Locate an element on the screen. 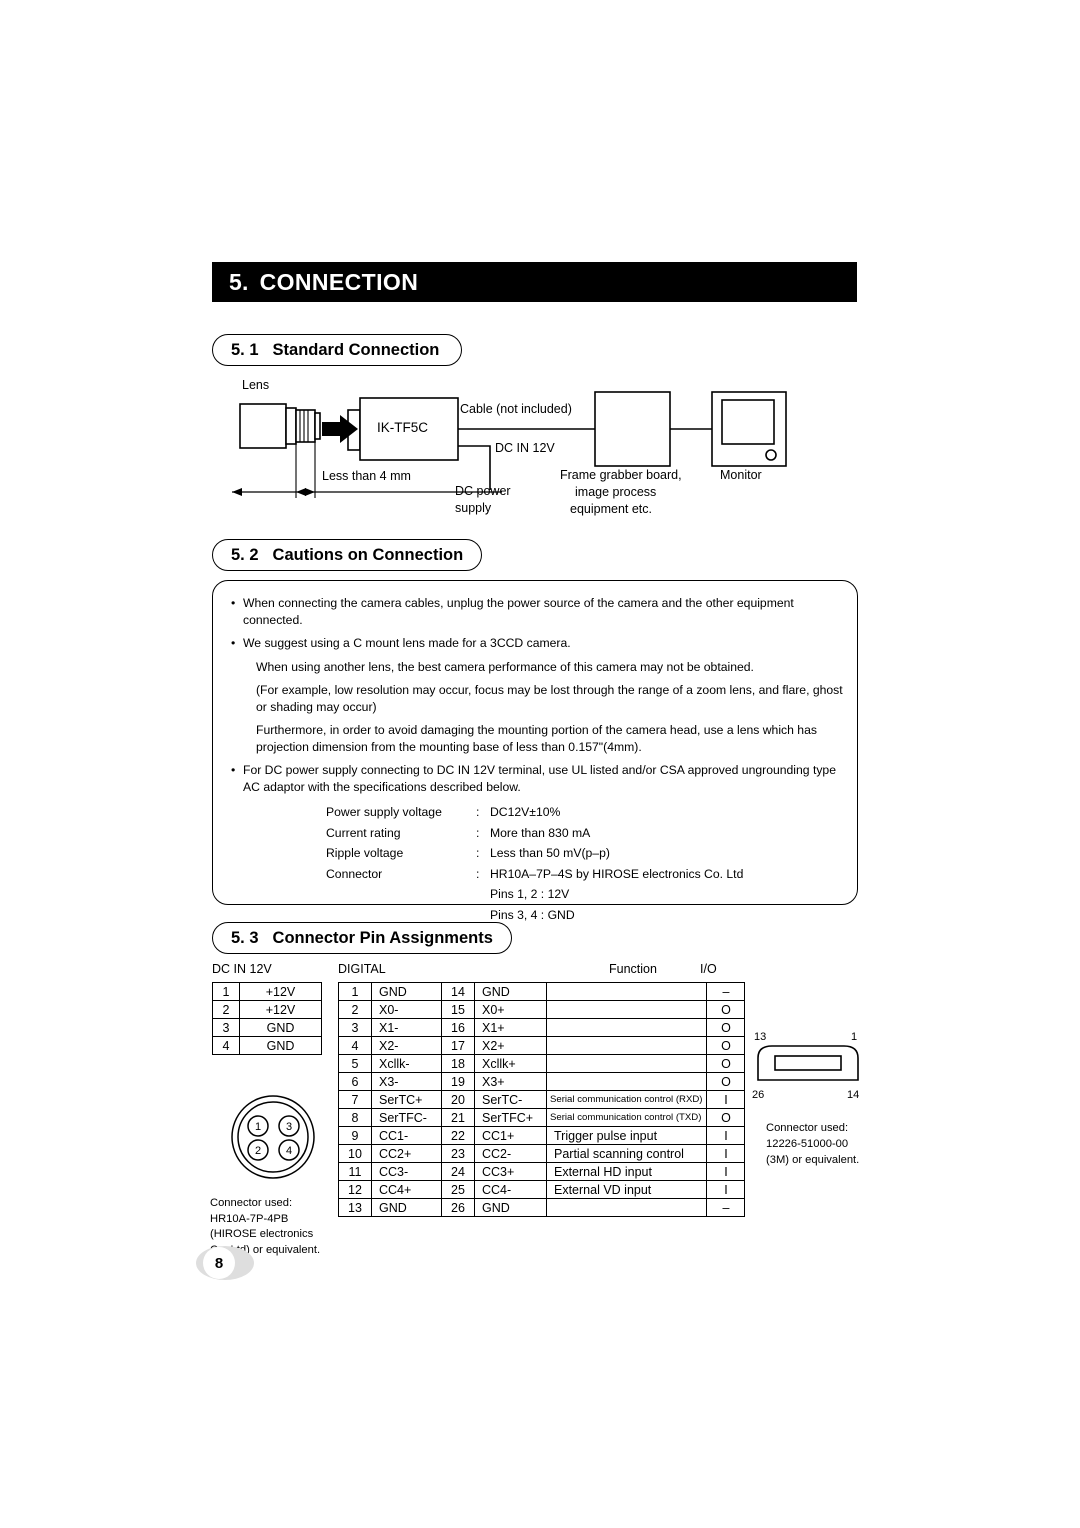 The image size is (1080, 1528). pin-number: 17 is located at coordinates (458, 1045).